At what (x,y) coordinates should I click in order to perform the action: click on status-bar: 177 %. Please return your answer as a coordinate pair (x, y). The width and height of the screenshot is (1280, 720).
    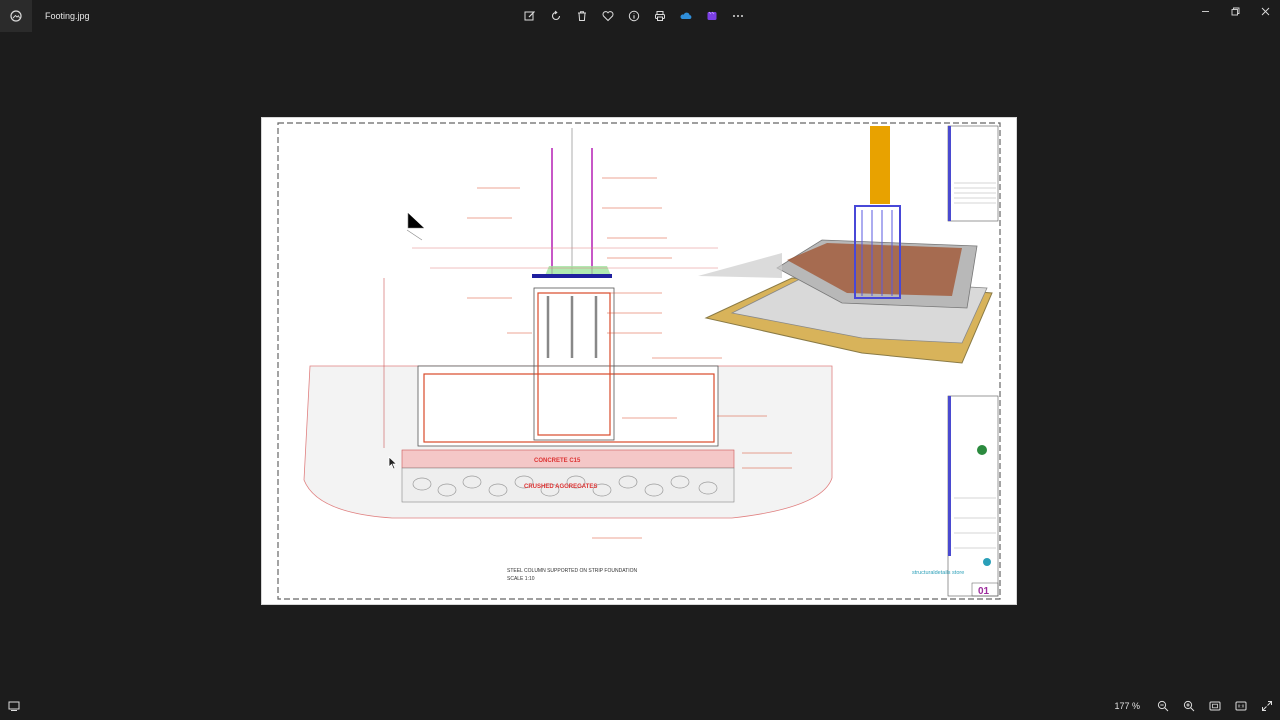
    Looking at the image, I should click on (640, 706).